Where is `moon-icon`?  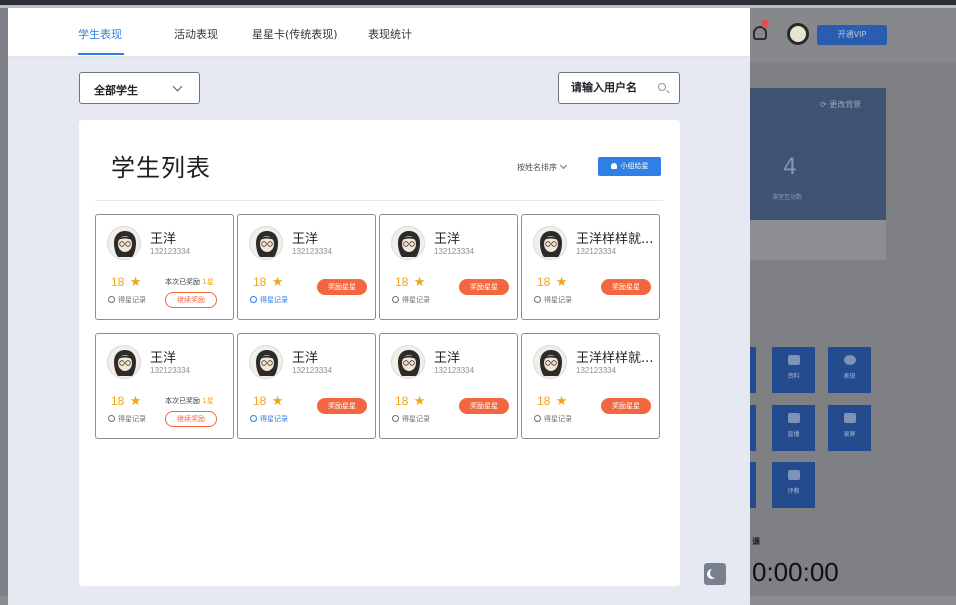 moon-icon is located at coordinates (715, 574).